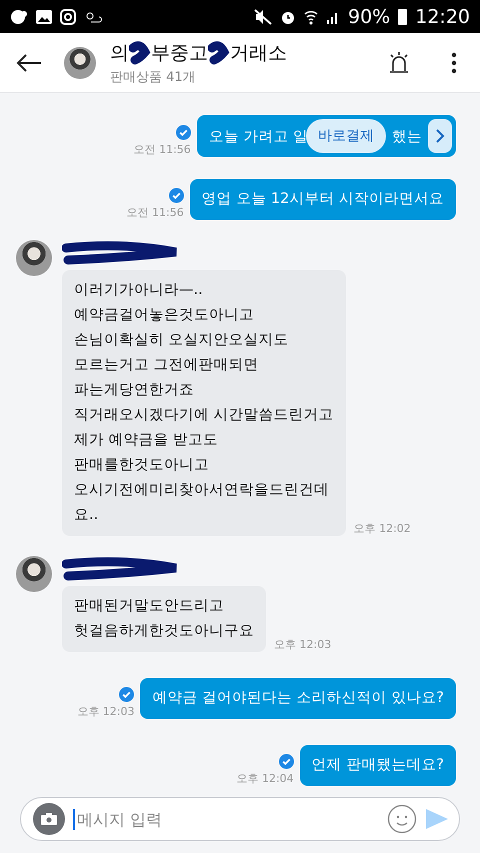 The image size is (480, 853). What do you see at coordinates (323, 199) in the screenshot?
I see `sent-message-bubble: 영업 오늘 12시부터 시작이라면서요` at bounding box center [323, 199].